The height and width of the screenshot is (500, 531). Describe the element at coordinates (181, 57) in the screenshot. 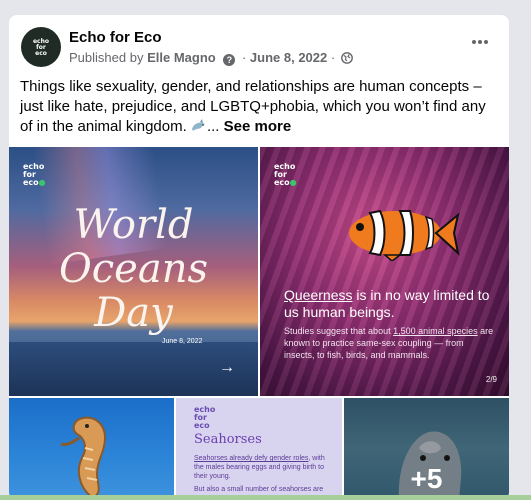

I see `author-link: Elle Magno` at that location.